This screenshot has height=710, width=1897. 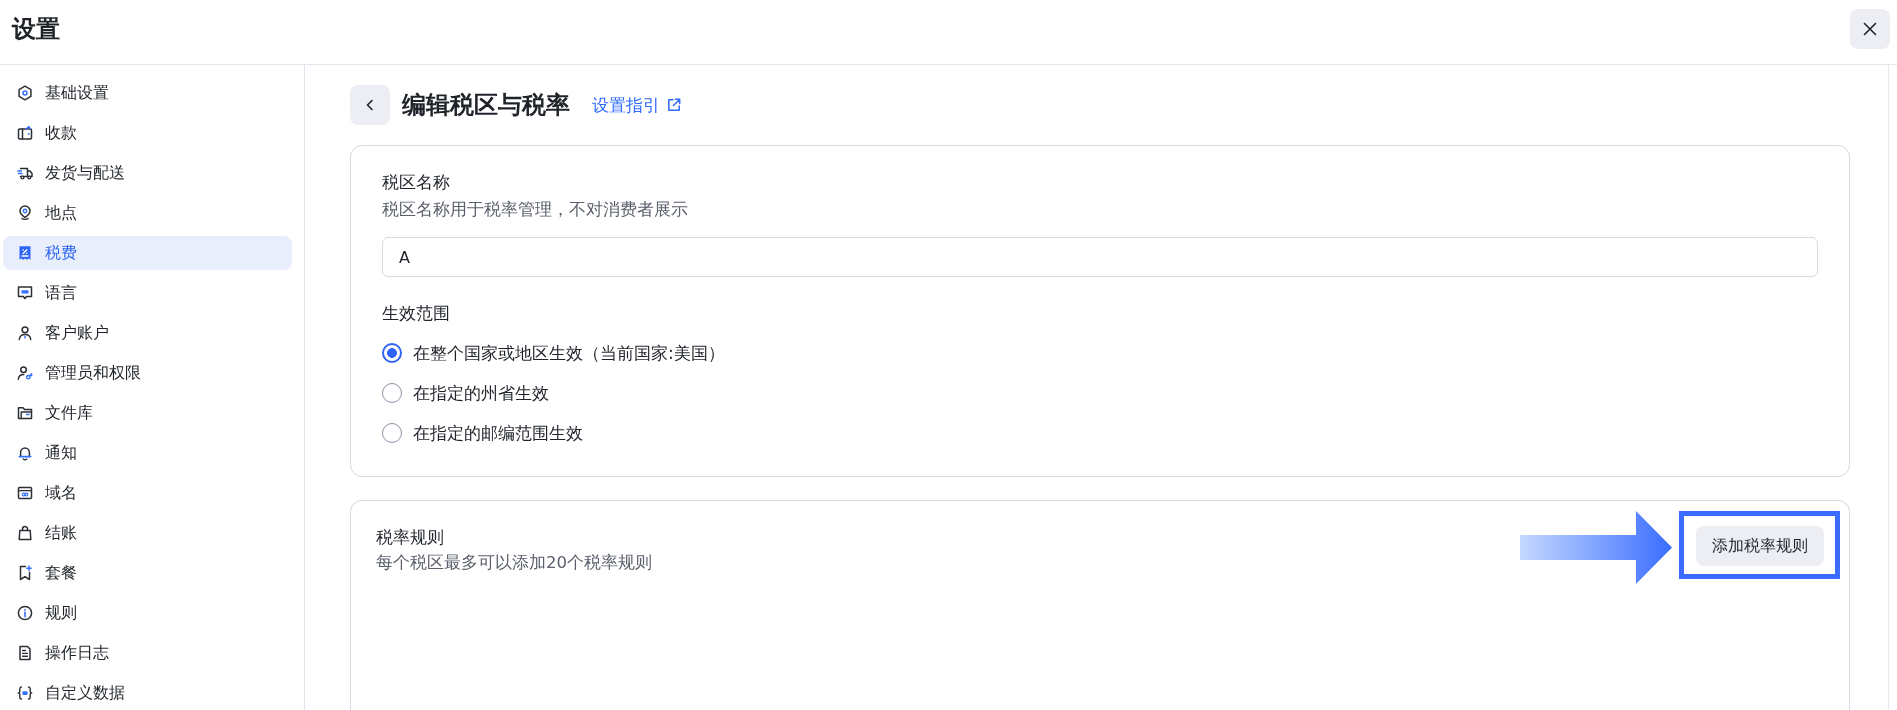 What do you see at coordinates (25, 413) in the screenshot?
I see `folder-icon` at bounding box center [25, 413].